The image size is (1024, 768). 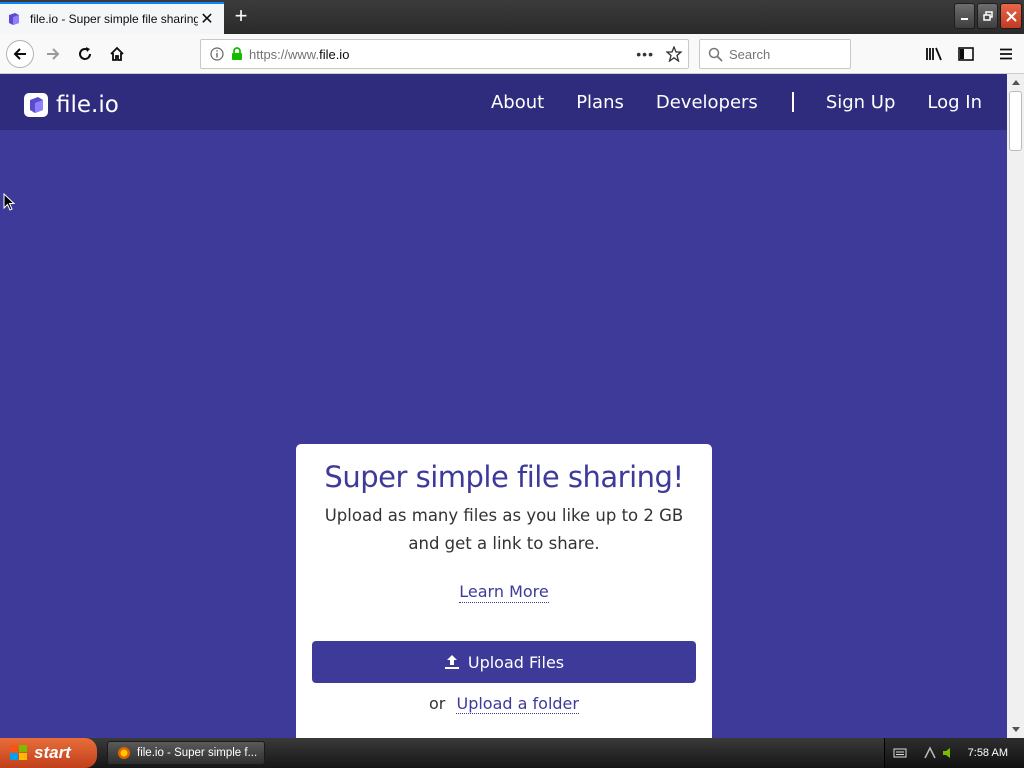 I want to click on window-controls, so click(x=988, y=16).